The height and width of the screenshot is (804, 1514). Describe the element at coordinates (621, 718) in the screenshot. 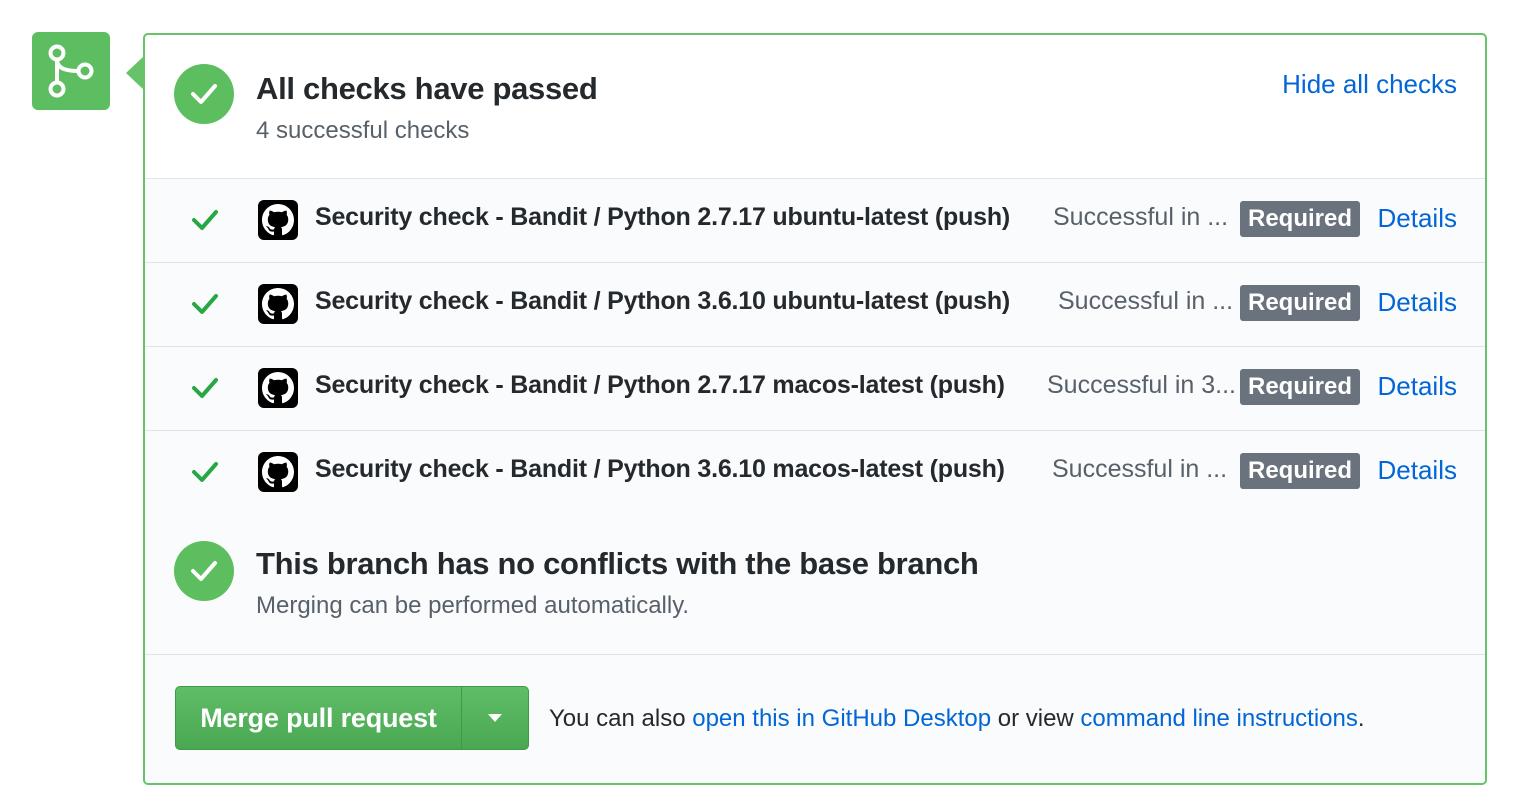

I see `hint-prefix: You can also` at that location.